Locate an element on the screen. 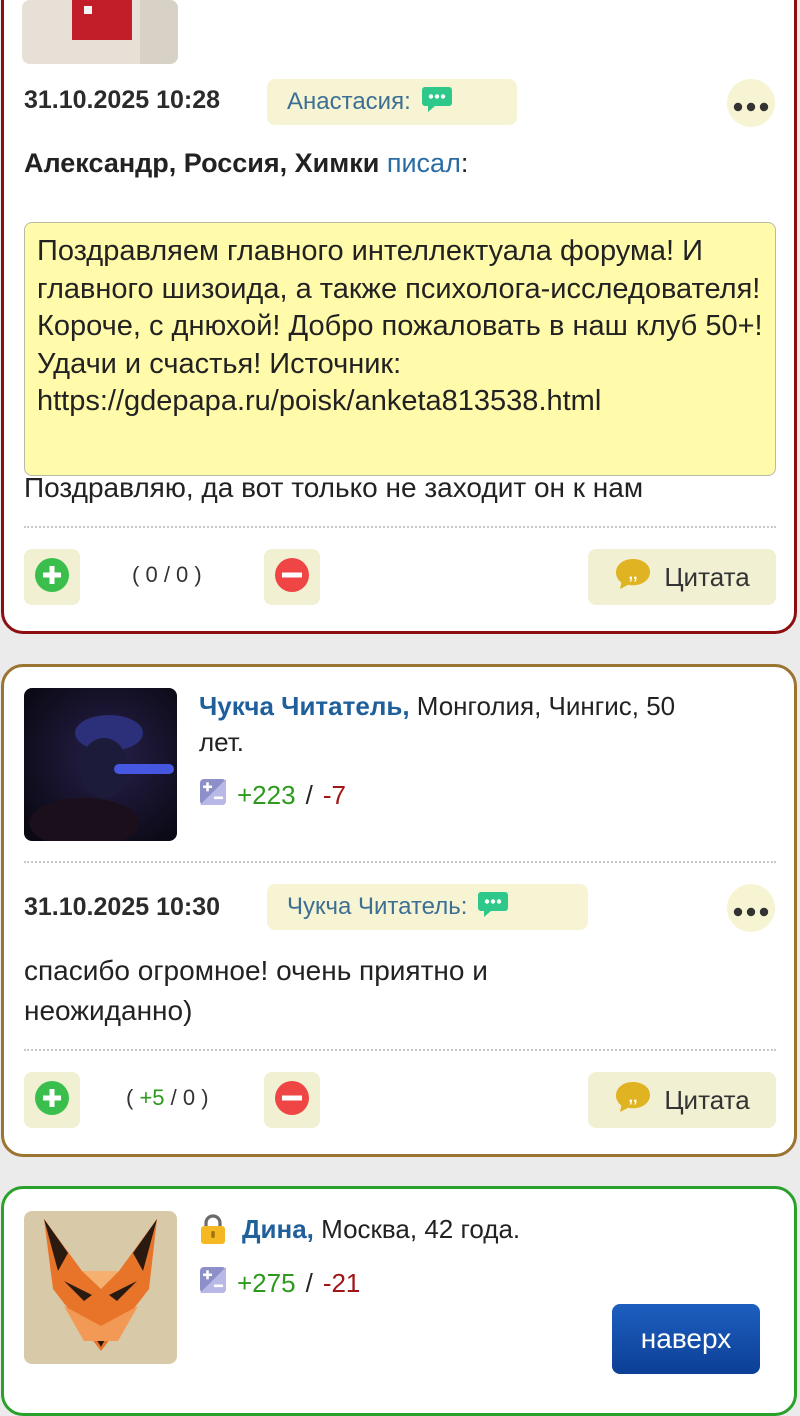 The image size is (800, 1416). user-info: Дина, Москва, 42 года. is located at coordinates (482, 1229).